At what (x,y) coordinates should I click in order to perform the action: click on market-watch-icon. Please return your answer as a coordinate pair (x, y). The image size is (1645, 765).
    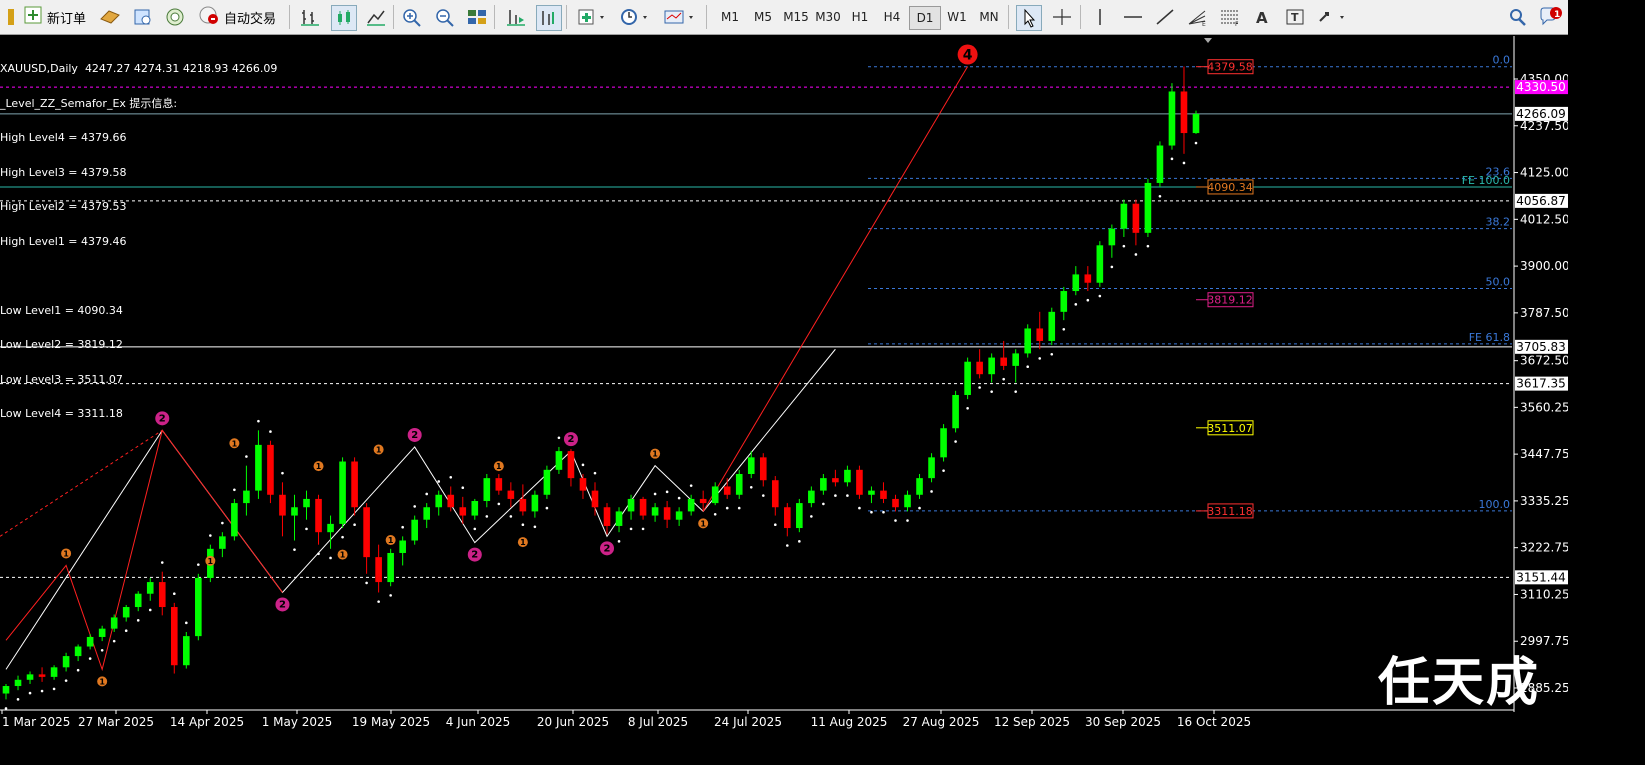
    Looking at the image, I should click on (110, 17).